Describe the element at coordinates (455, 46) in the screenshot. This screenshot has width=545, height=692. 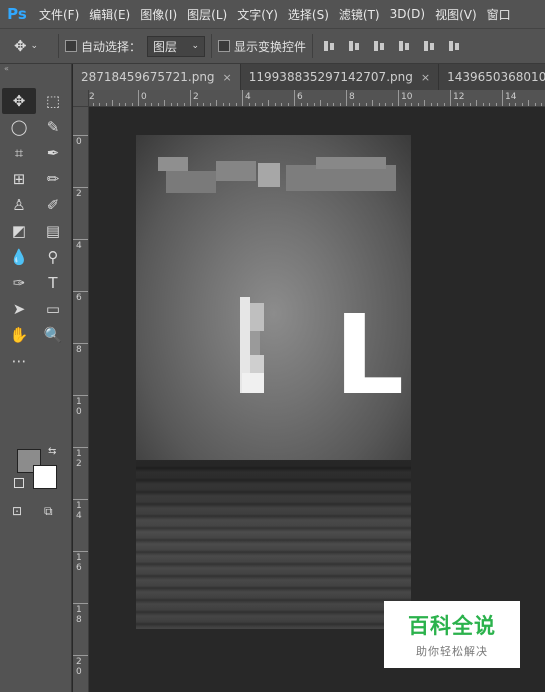
I see `align-right-icon` at that location.